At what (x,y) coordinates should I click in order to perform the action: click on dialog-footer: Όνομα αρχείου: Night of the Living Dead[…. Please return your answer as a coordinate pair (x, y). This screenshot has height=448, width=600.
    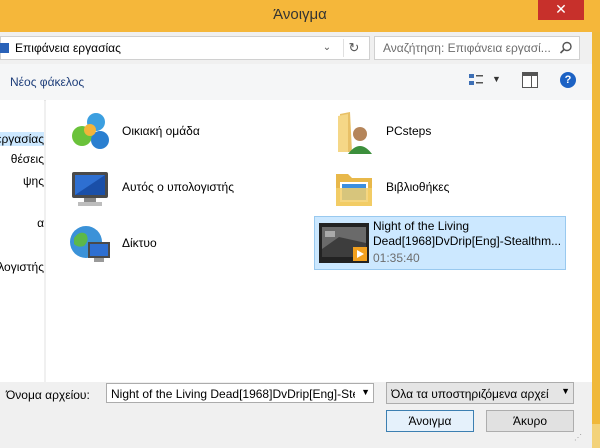
    Looking at the image, I should click on (296, 415).